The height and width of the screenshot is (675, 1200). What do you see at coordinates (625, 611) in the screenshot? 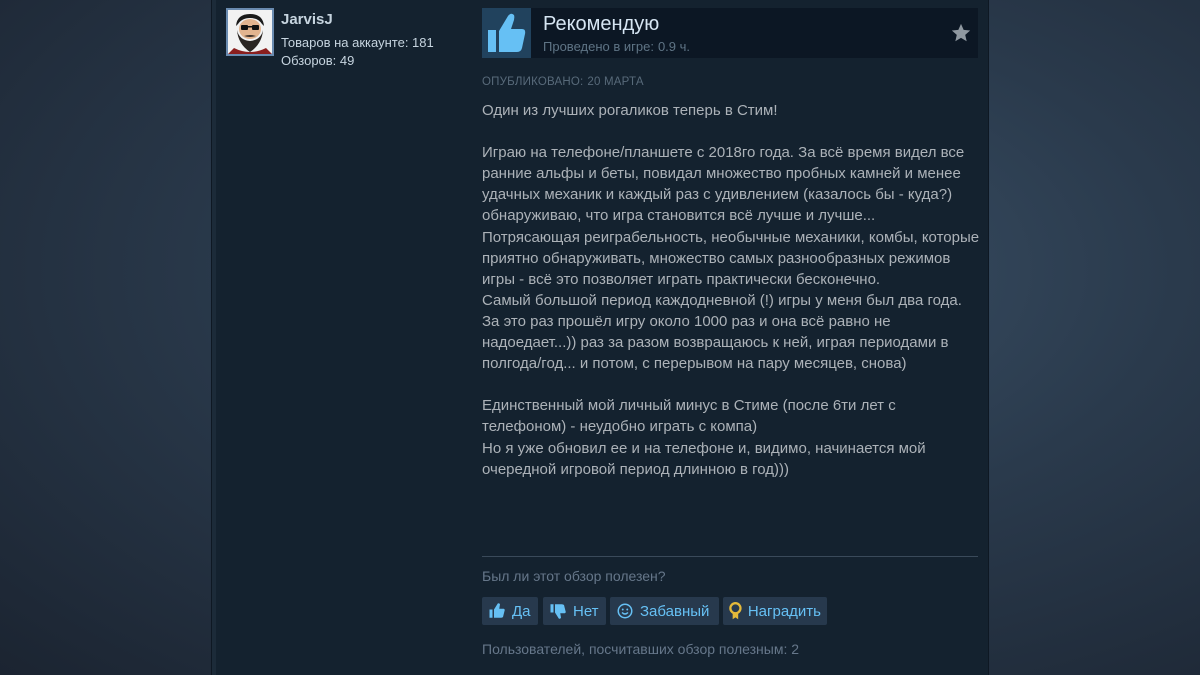
I see `smiley-icon` at bounding box center [625, 611].